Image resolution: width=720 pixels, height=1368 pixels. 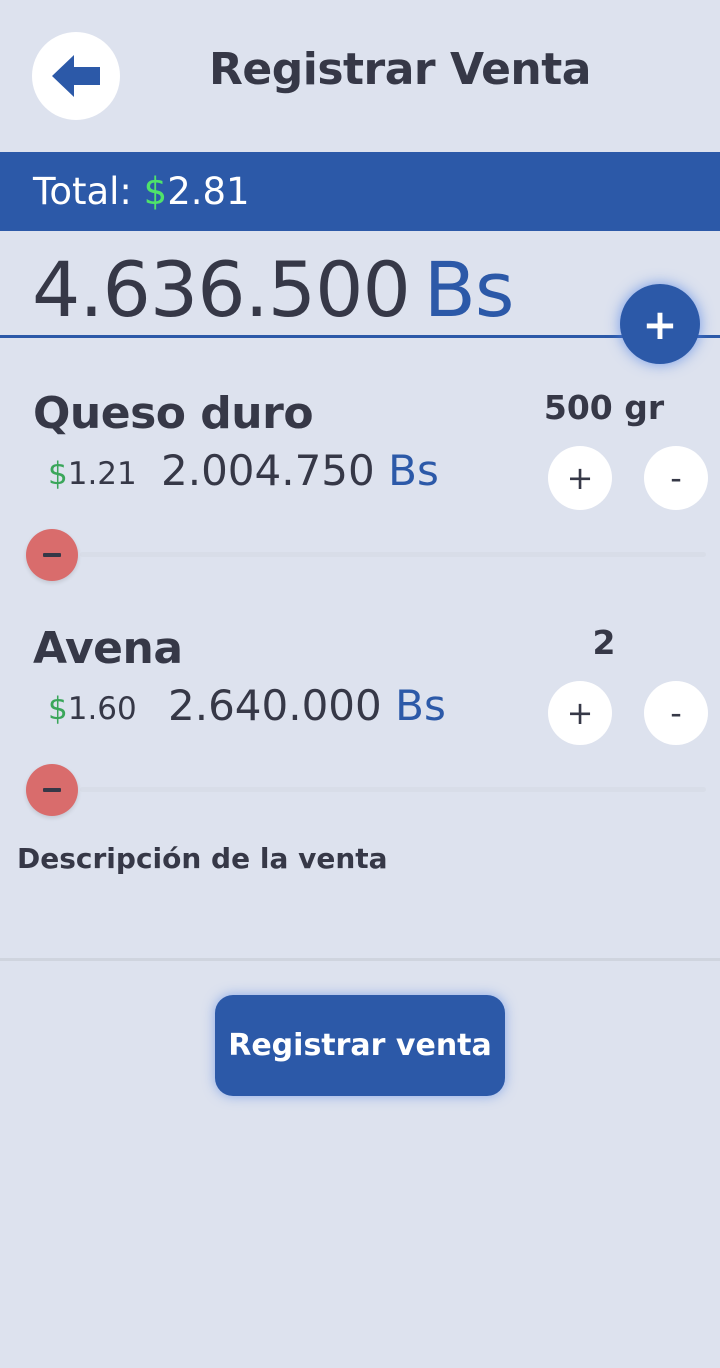 I want to click on sale-item: Avena $1.60 2.640.000 Bs 2 + -, so click(x=360, y=723).